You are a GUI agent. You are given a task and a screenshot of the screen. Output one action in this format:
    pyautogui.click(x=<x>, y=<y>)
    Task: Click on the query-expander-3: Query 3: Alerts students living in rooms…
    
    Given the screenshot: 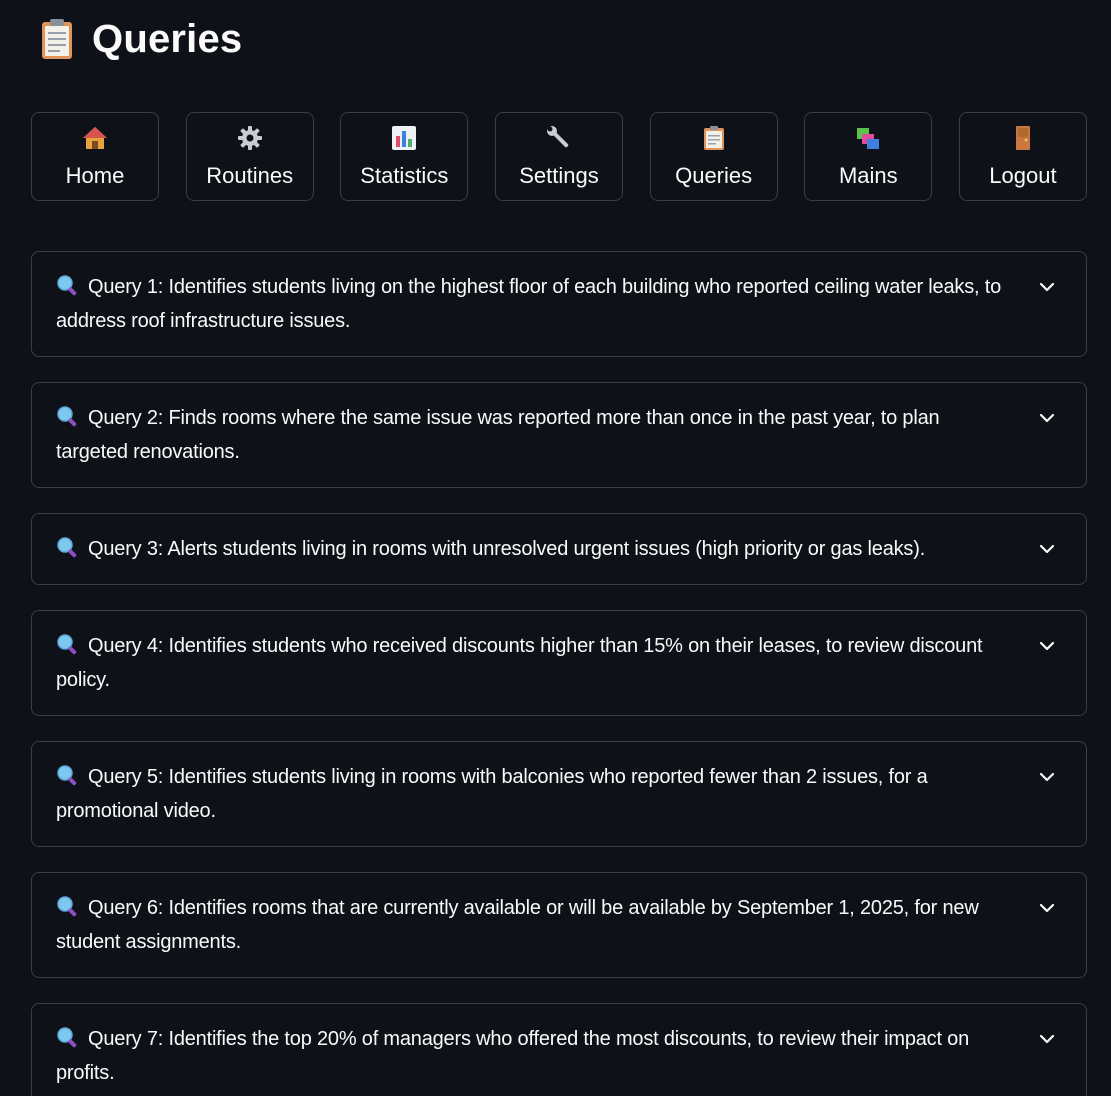 What is the action you would take?
    pyautogui.click(x=559, y=549)
    